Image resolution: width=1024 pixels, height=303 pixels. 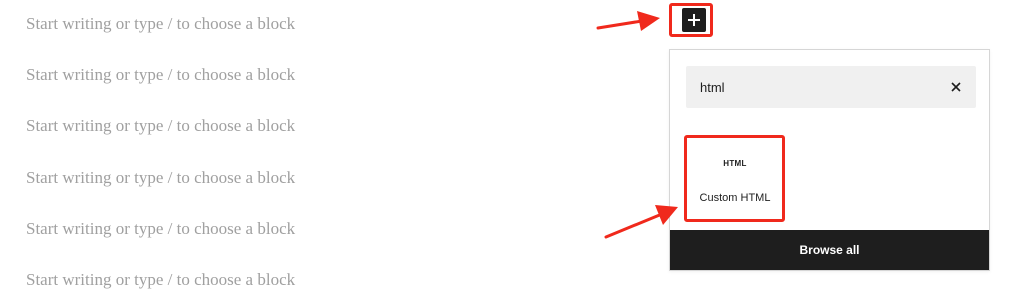 What do you see at coordinates (641, 222) in the screenshot?
I see `arrow-to-custom-html` at bounding box center [641, 222].